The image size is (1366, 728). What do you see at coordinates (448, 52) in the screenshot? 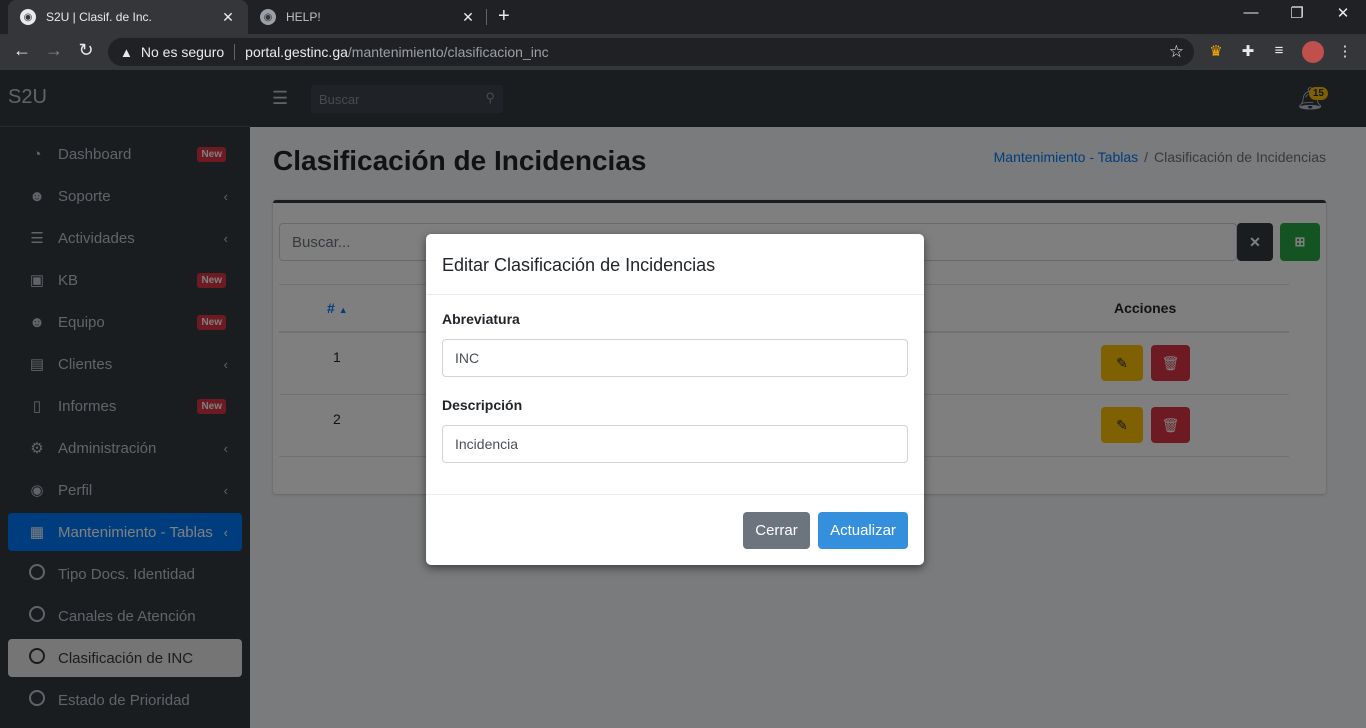
I see `url-path: /mantenimiento/clasificacion_inc` at bounding box center [448, 52].